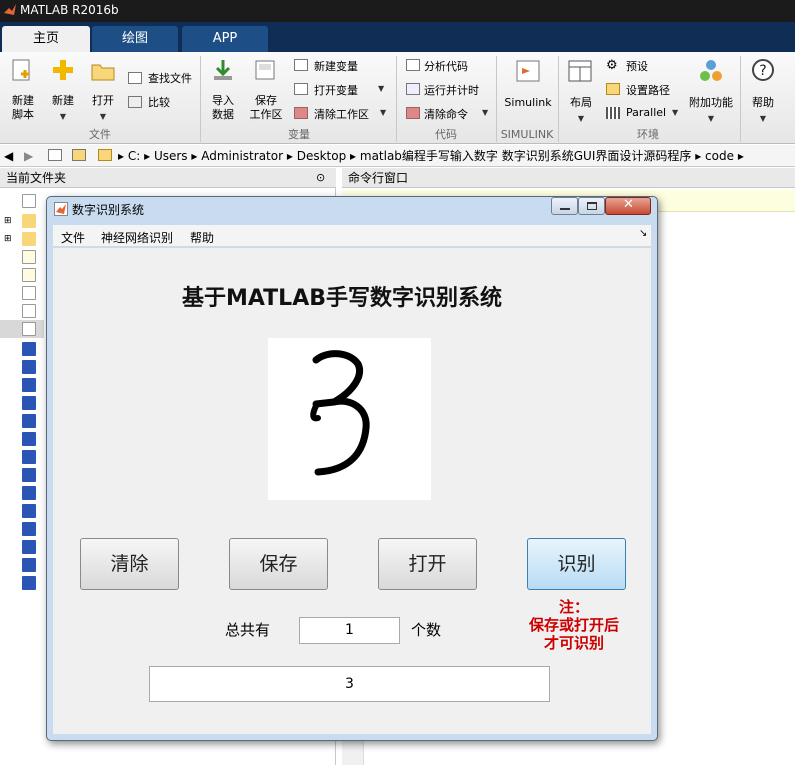  Describe the element at coordinates (29, 201) in the screenshot. I see `file-icon` at that location.